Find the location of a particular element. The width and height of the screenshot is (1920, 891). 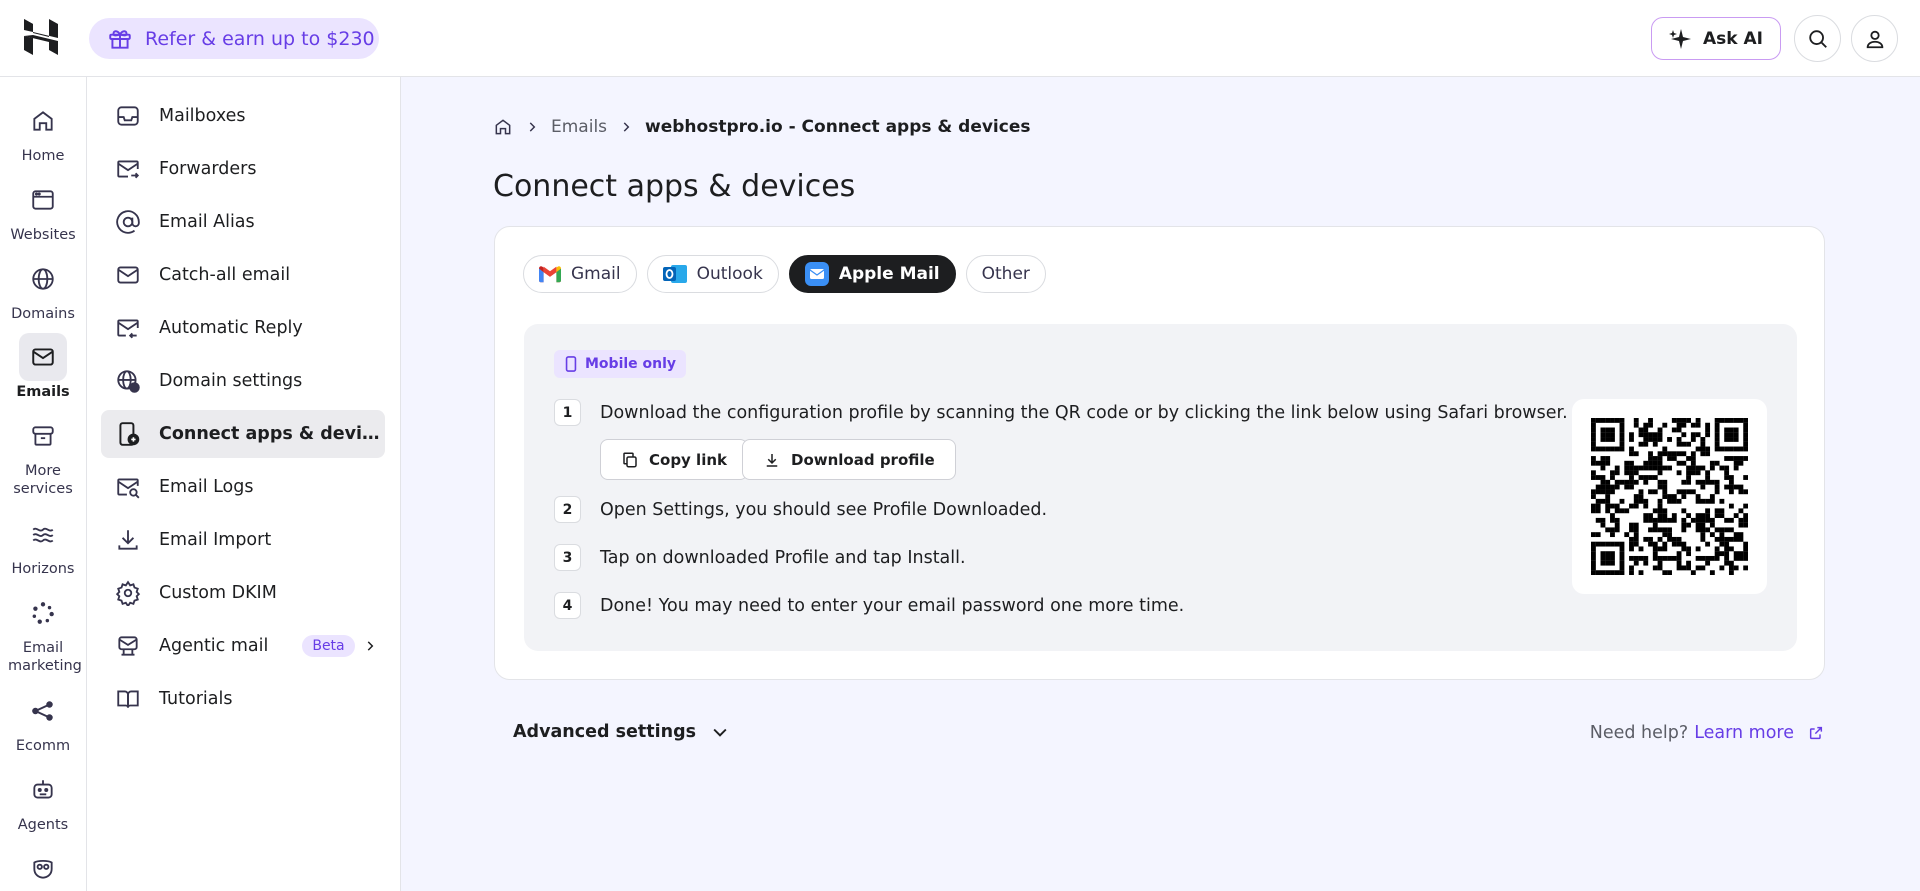

subnav-label: Email Alias is located at coordinates (207, 222).